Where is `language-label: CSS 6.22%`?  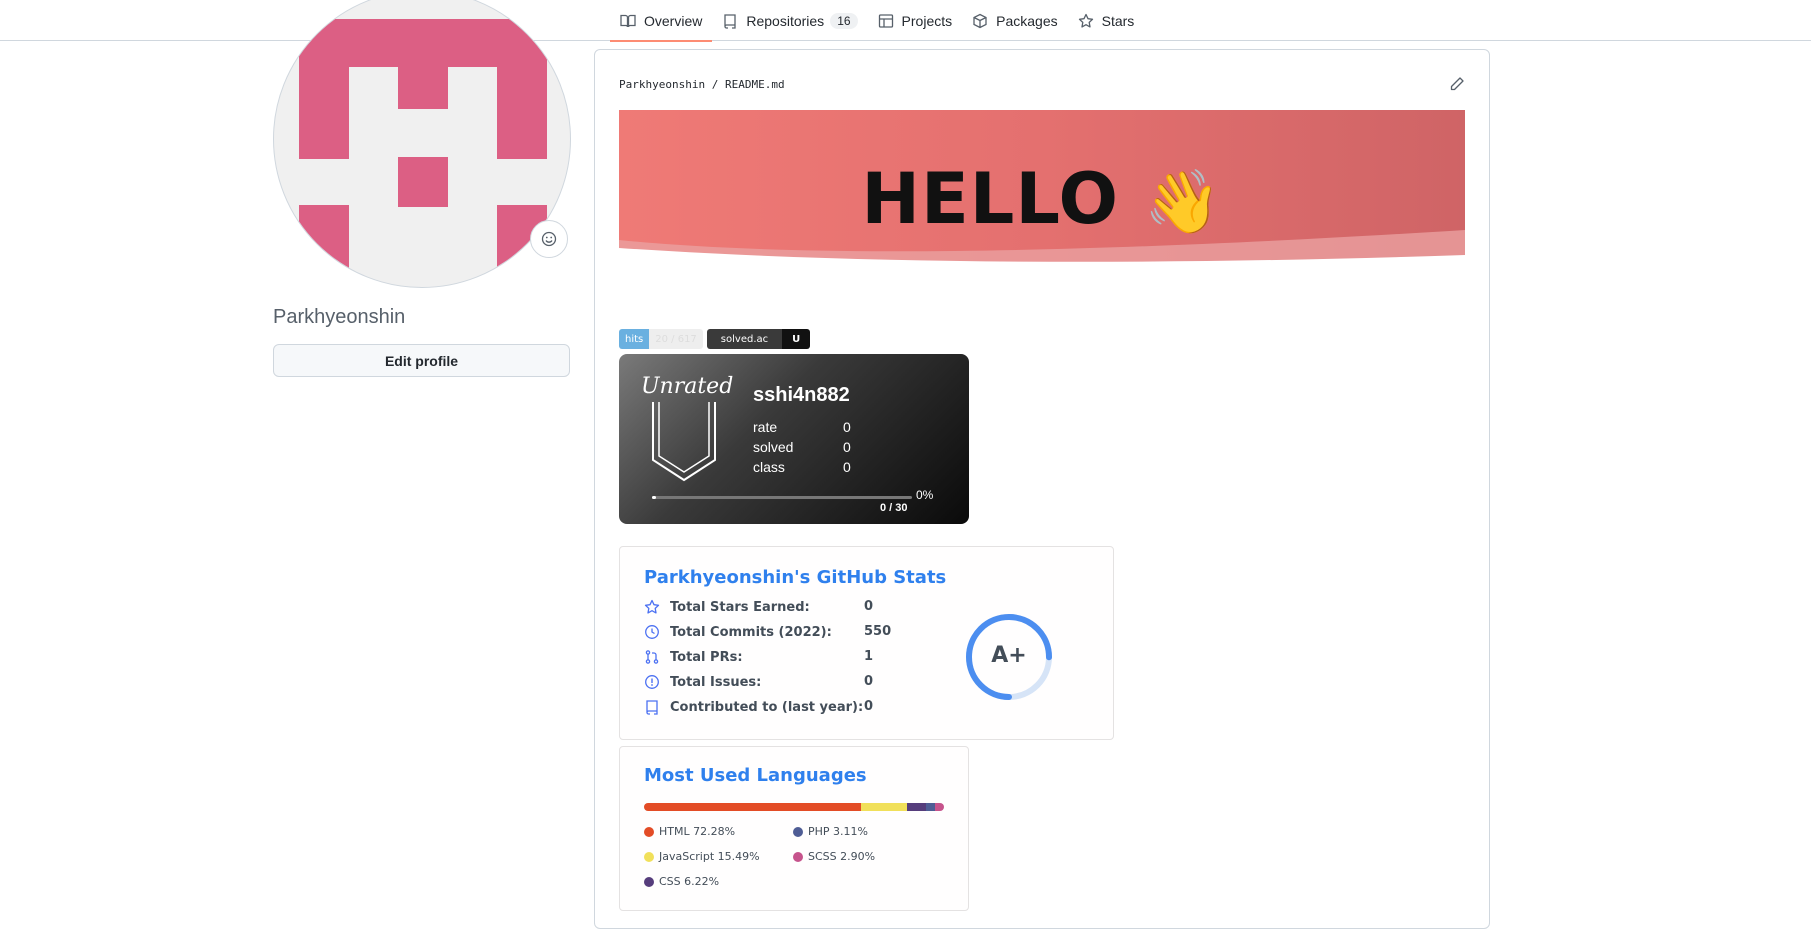 language-label: CSS 6.22% is located at coordinates (689, 881).